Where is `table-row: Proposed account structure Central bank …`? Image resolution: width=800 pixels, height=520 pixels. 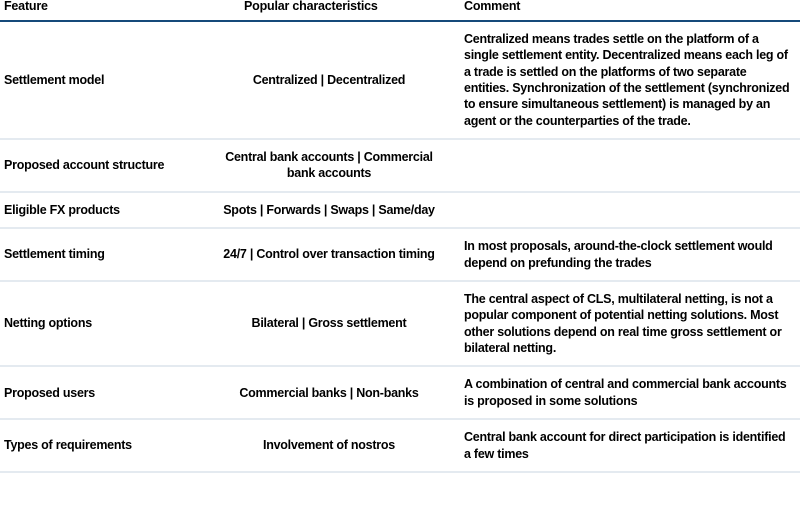 table-row: Proposed account structure Central bank … is located at coordinates (400, 165).